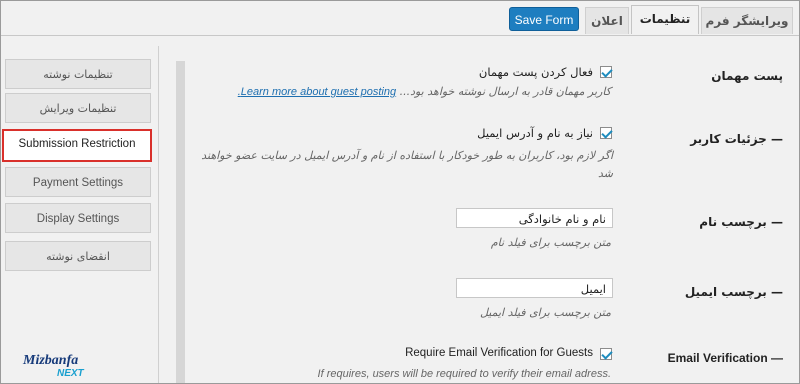 The image size is (800, 384). What do you see at coordinates (606, 72) in the screenshot?
I see `guest-post-checkbox` at bounding box center [606, 72].